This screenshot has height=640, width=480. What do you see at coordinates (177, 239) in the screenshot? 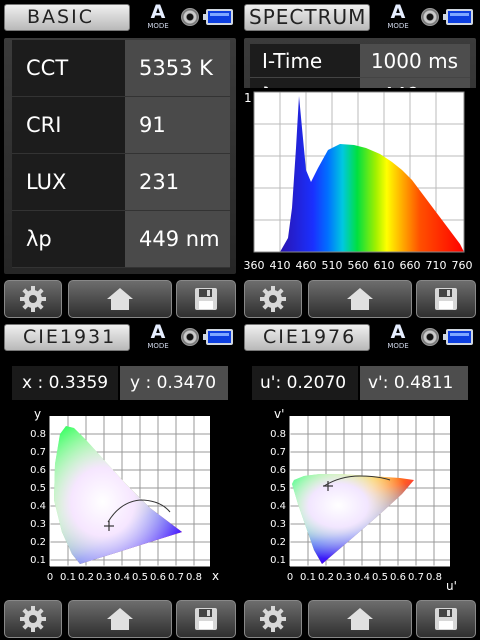
I see `row-value: 449 nm` at bounding box center [177, 239].